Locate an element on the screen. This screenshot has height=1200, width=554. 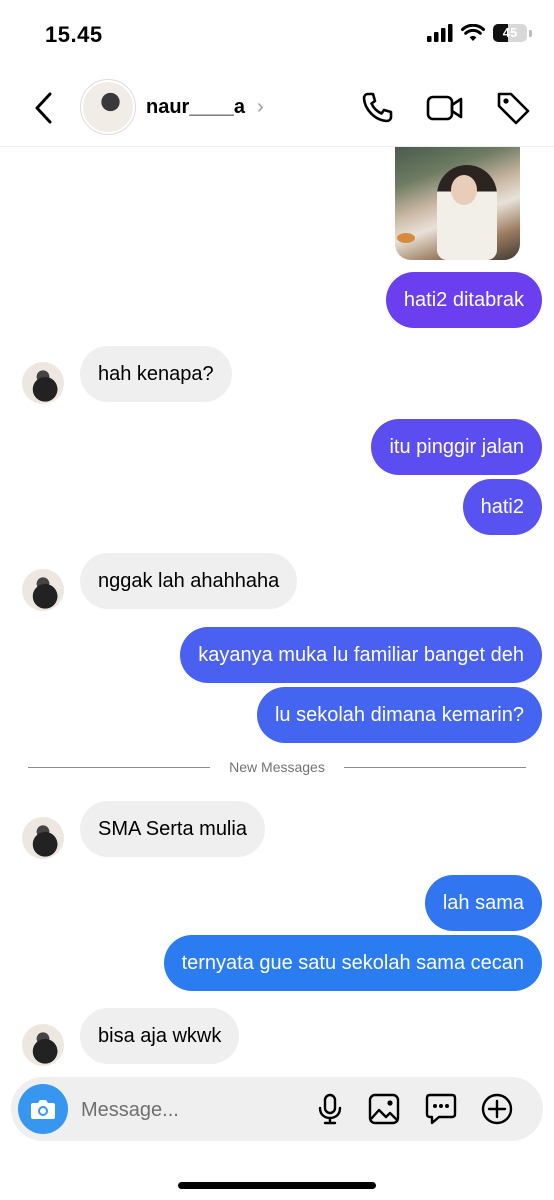
message-bubble-received: nggak lah ahahhaha is located at coordinates (189, 581).